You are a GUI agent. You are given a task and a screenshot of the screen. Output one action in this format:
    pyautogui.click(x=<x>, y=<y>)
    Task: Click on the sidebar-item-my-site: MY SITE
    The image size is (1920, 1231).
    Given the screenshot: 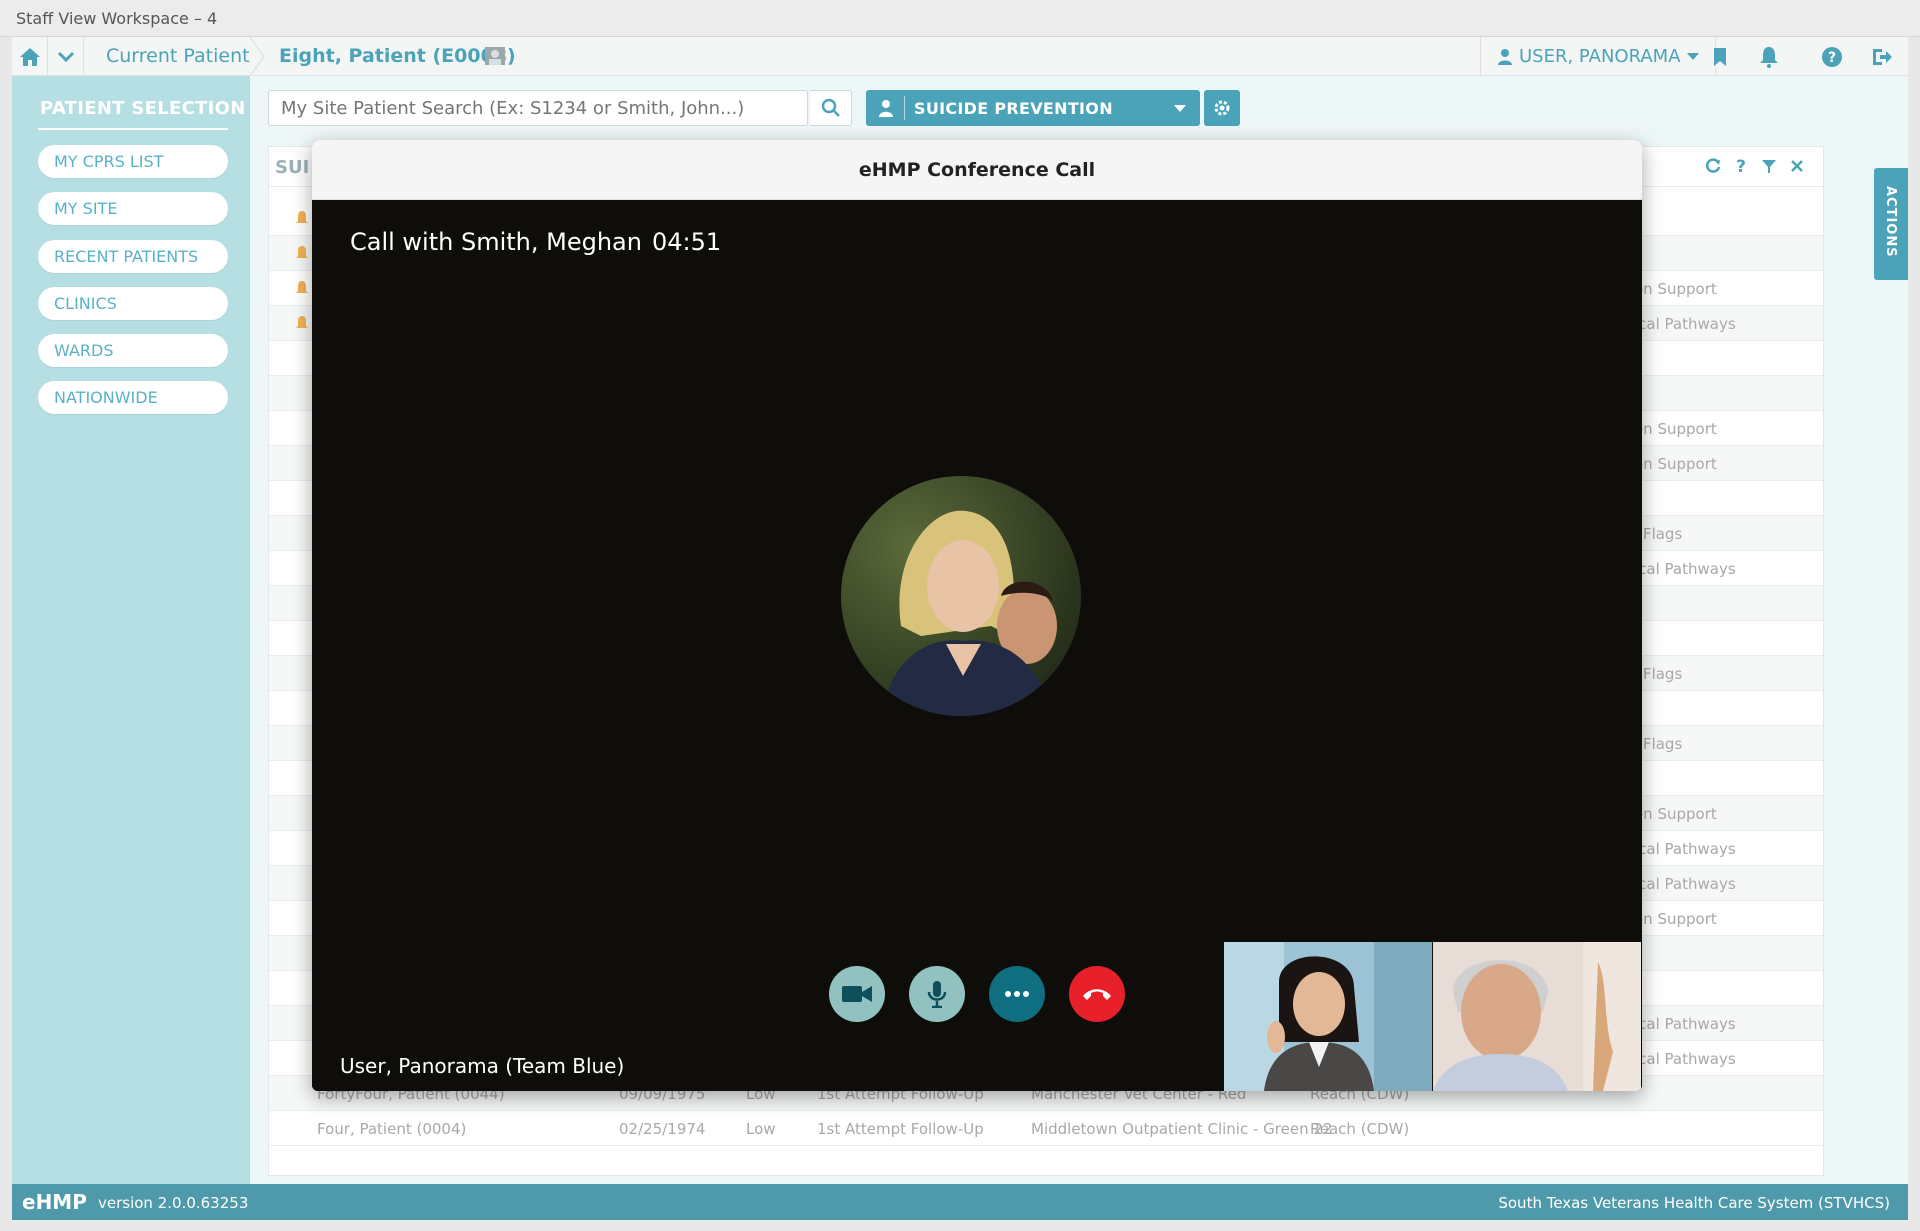 What is the action you would take?
    pyautogui.click(x=133, y=208)
    